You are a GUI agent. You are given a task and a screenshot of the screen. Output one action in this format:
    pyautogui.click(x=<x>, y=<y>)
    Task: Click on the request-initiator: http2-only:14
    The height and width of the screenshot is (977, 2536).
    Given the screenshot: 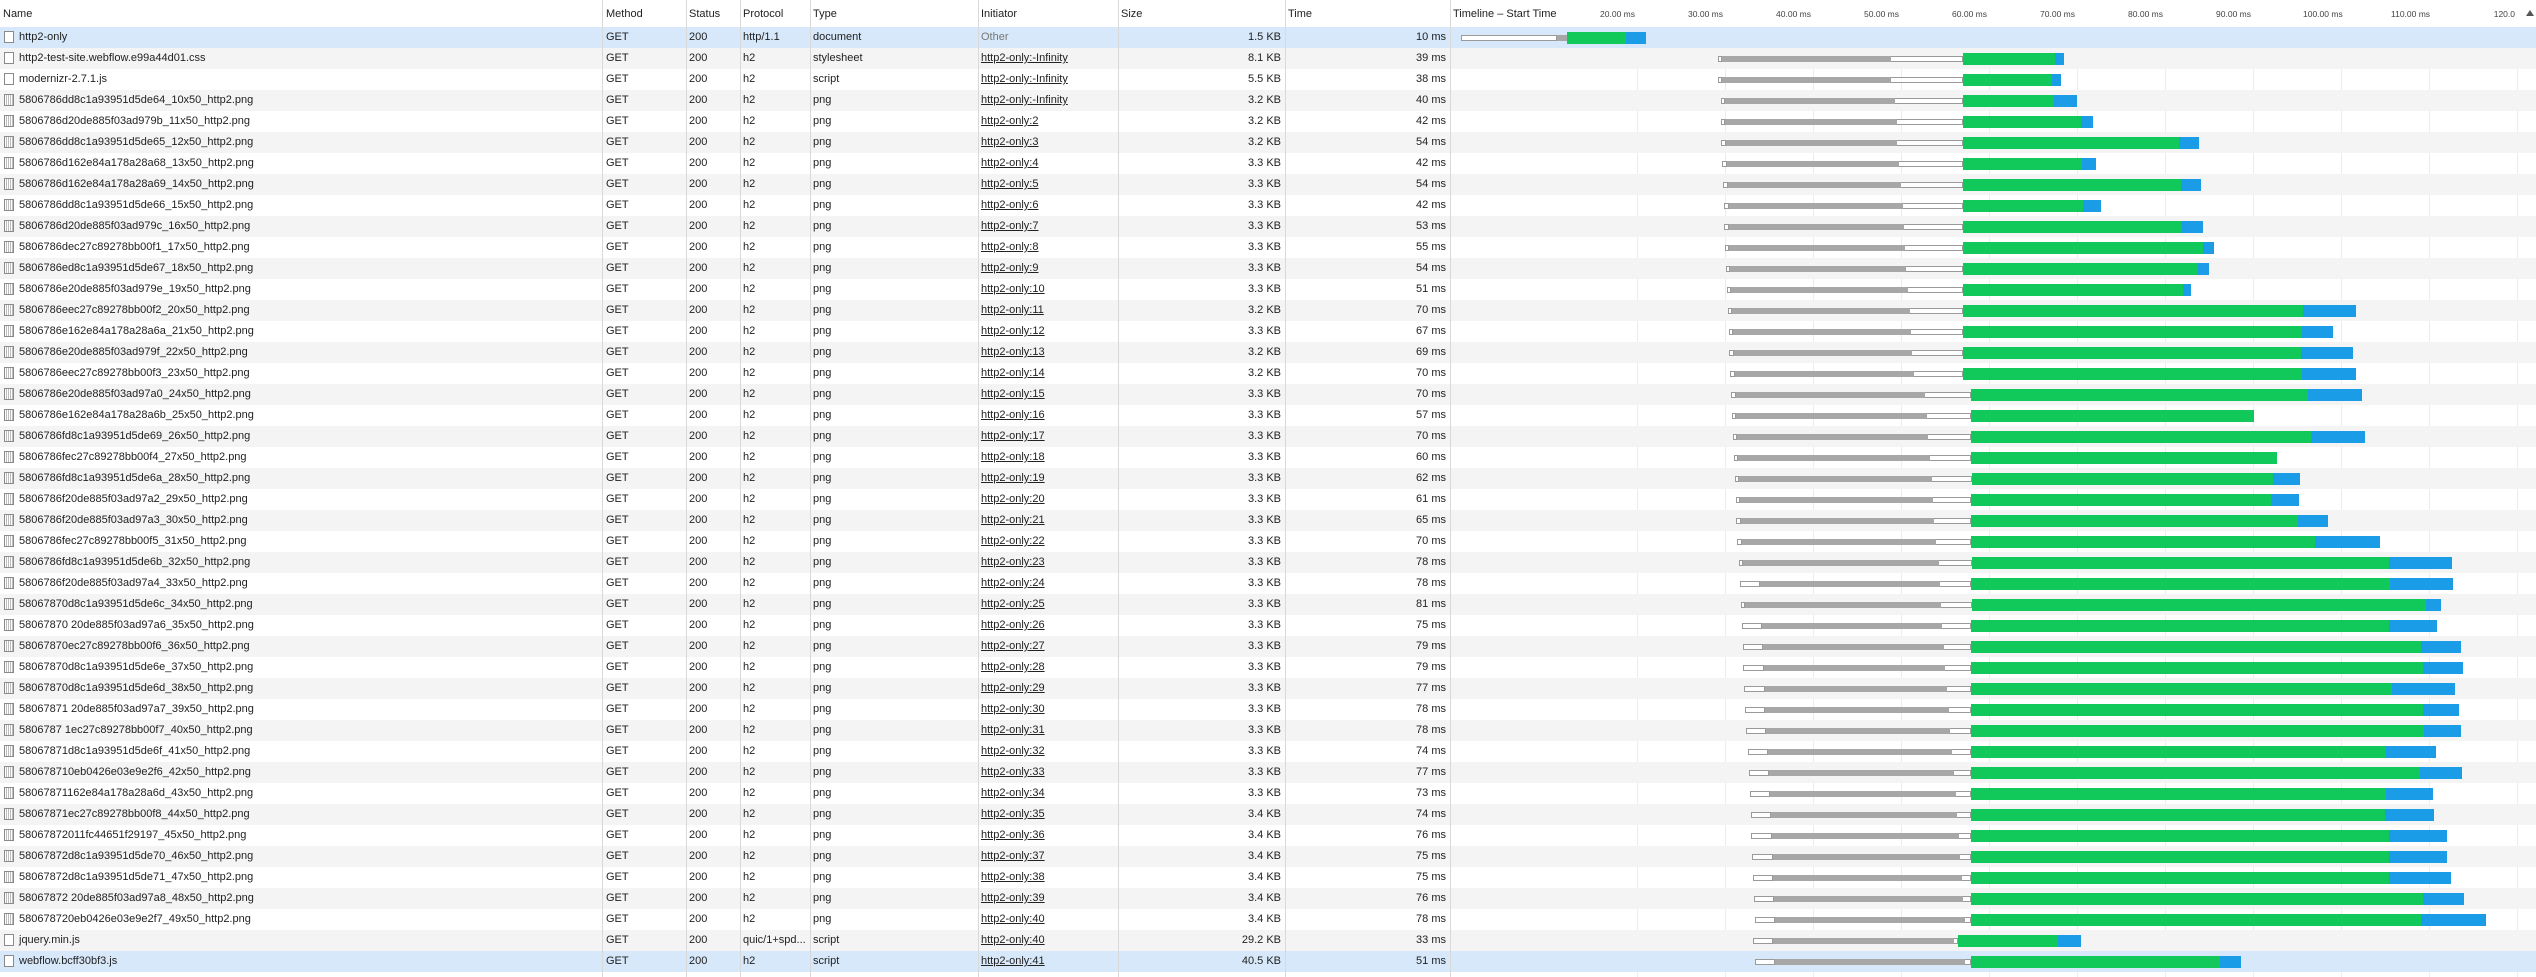 What is the action you would take?
    pyautogui.click(x=1048, y=373)
    